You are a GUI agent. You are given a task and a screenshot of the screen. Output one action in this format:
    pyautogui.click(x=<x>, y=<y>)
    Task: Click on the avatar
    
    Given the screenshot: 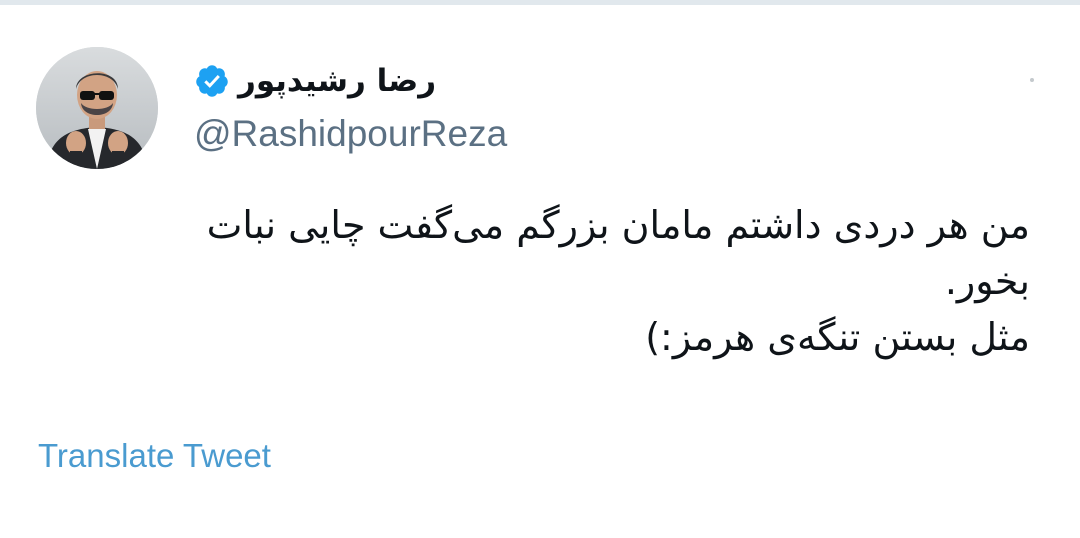 What is the action you would take?
    pyautogui.click(x=97, y=108)
    